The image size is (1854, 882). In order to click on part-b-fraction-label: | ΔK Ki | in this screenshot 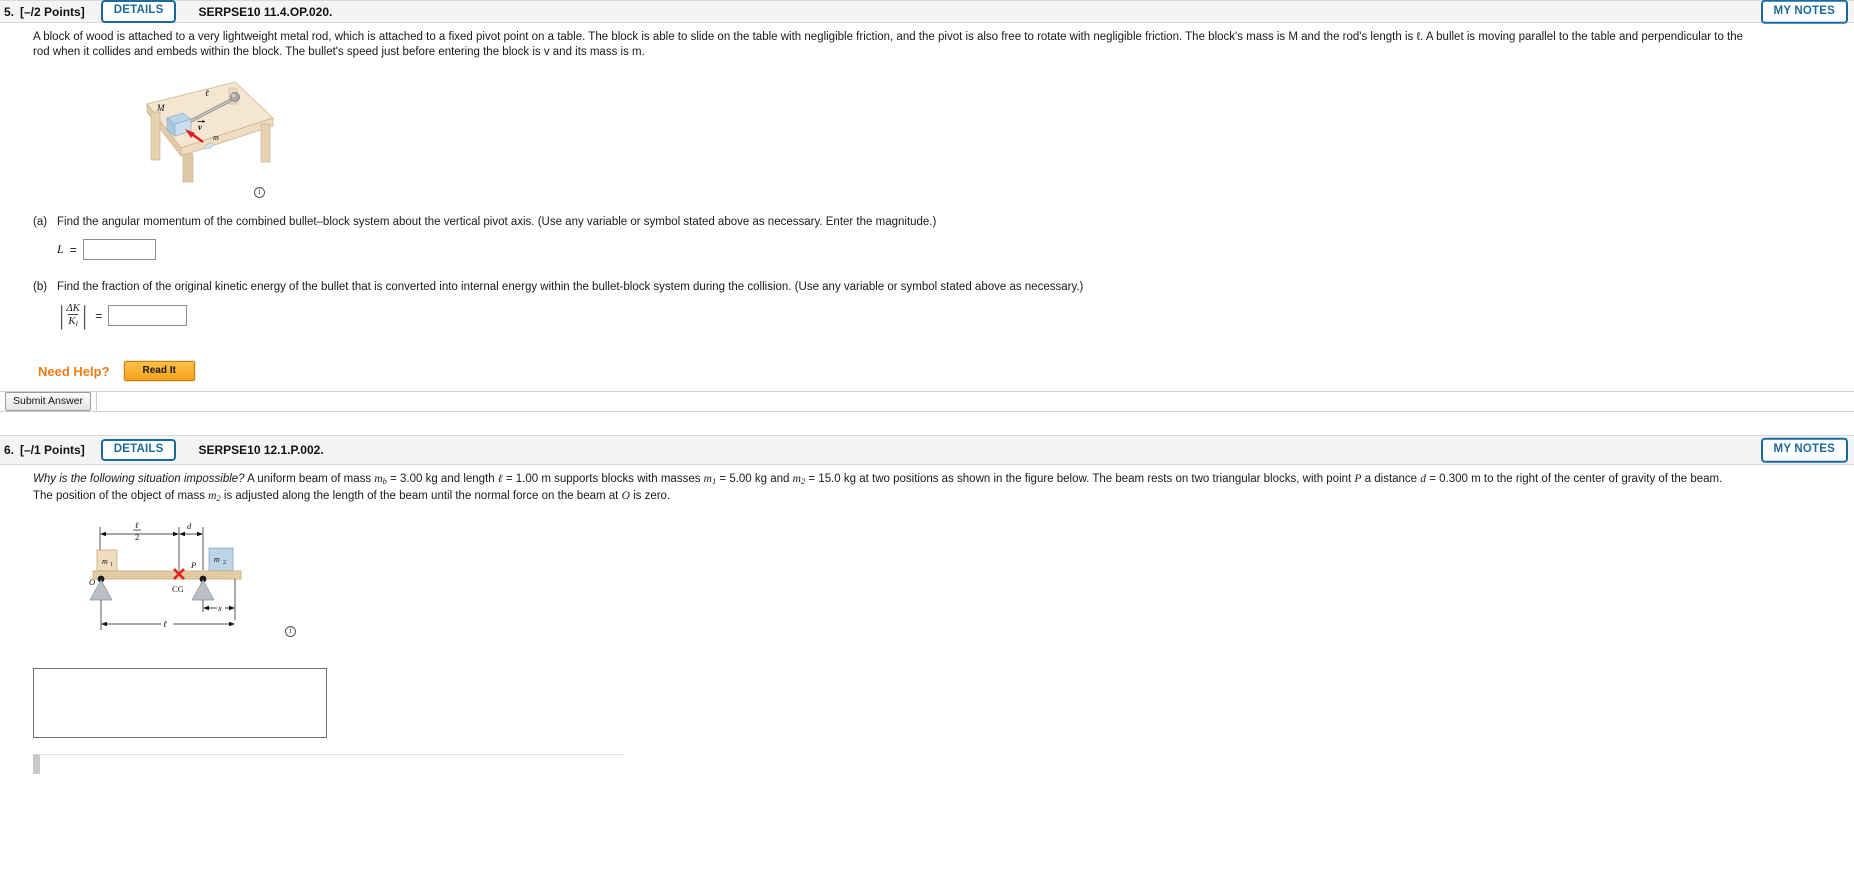, I will do `click(73, 315)`.